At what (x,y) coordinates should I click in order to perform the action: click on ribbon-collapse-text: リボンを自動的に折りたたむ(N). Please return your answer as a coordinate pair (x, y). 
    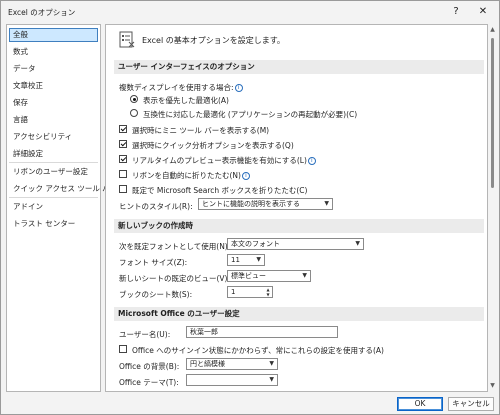
    Looking at the image, I should click on (186, 175).